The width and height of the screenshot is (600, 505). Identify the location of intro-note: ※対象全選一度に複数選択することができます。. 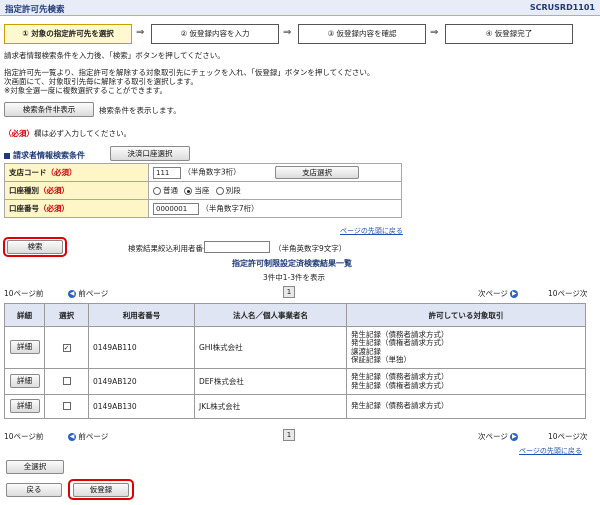
(86, 90).